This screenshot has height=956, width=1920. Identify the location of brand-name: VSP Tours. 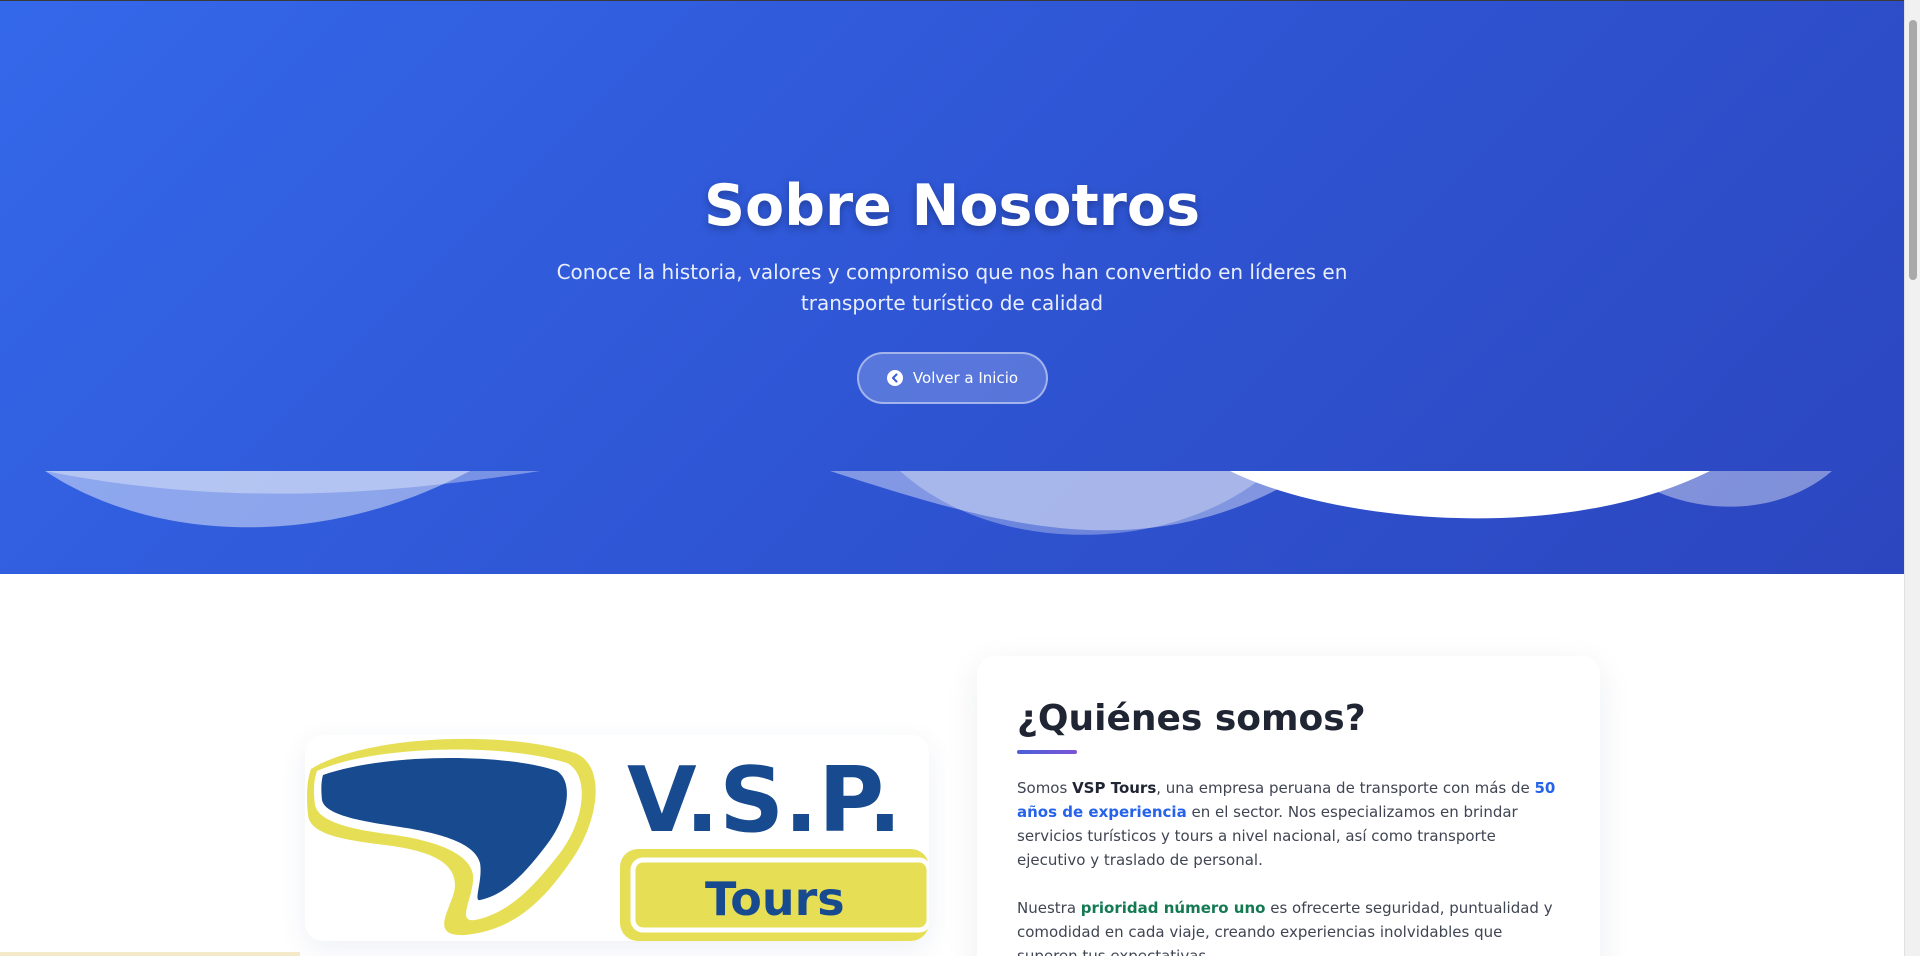
(1114, 788).